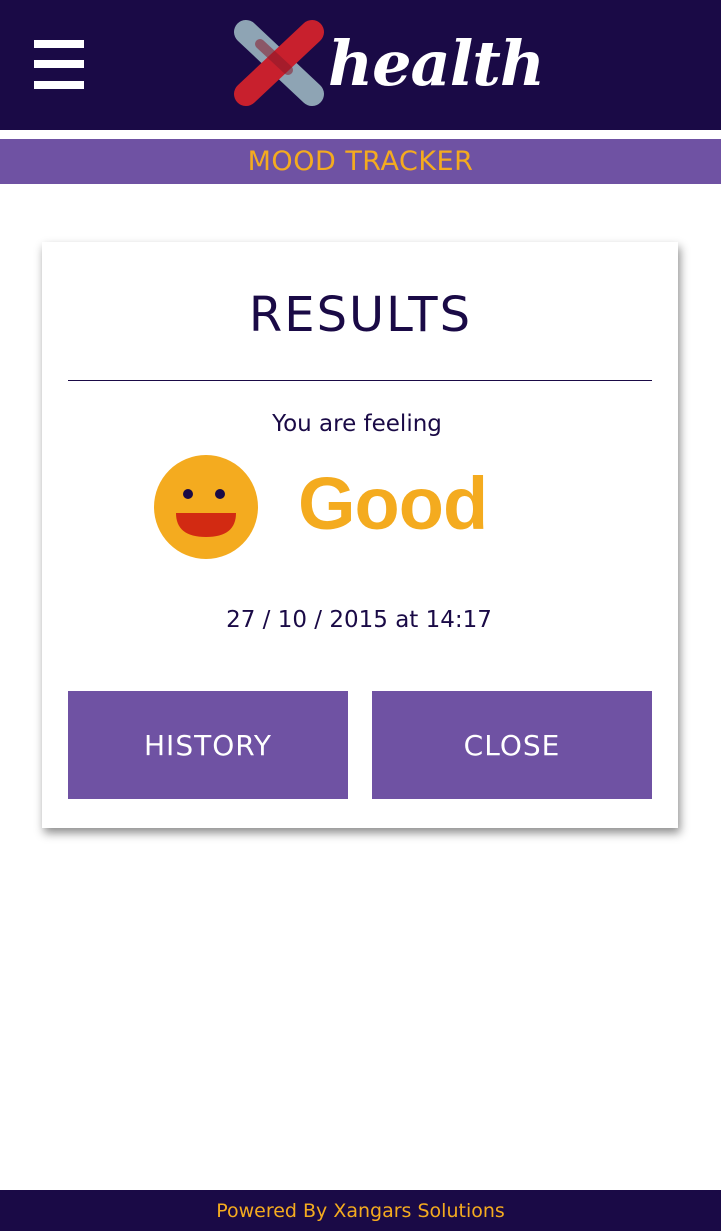 The width and height of the screenshot is (721, 1231). Describe the element at coordinates (436, 63) in the screenshot. I see `logo-wordmark: health` at that location.